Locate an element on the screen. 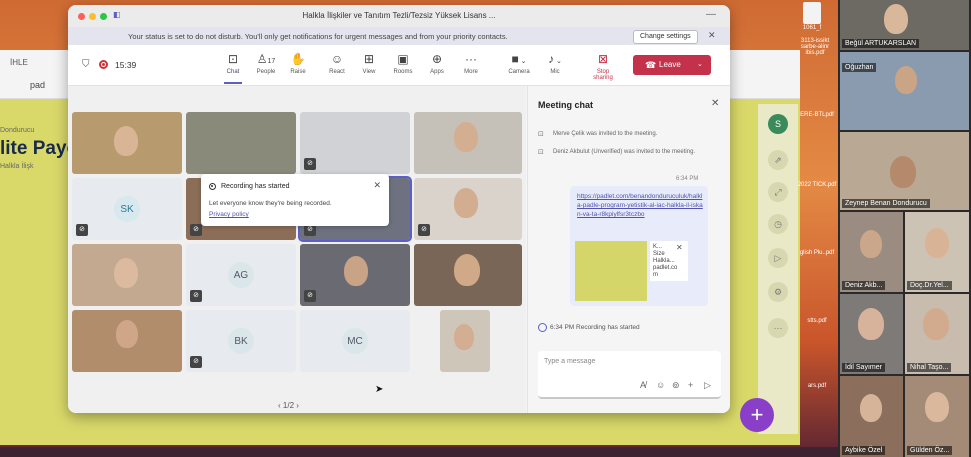  desktop-file: glish Plu..pdf is located at coordinates (817, 253).